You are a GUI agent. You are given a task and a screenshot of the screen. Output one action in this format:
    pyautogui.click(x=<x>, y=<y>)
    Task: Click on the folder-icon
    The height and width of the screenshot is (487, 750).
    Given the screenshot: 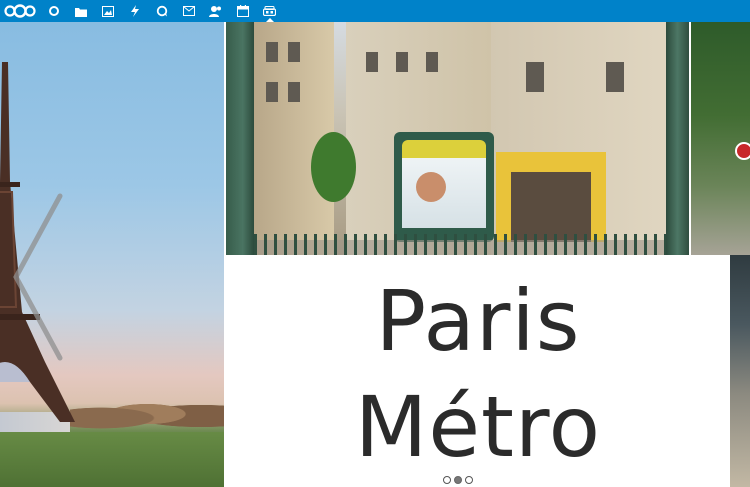 What is the action you would take?
    pyautogui.click(x=80, y=11)
    